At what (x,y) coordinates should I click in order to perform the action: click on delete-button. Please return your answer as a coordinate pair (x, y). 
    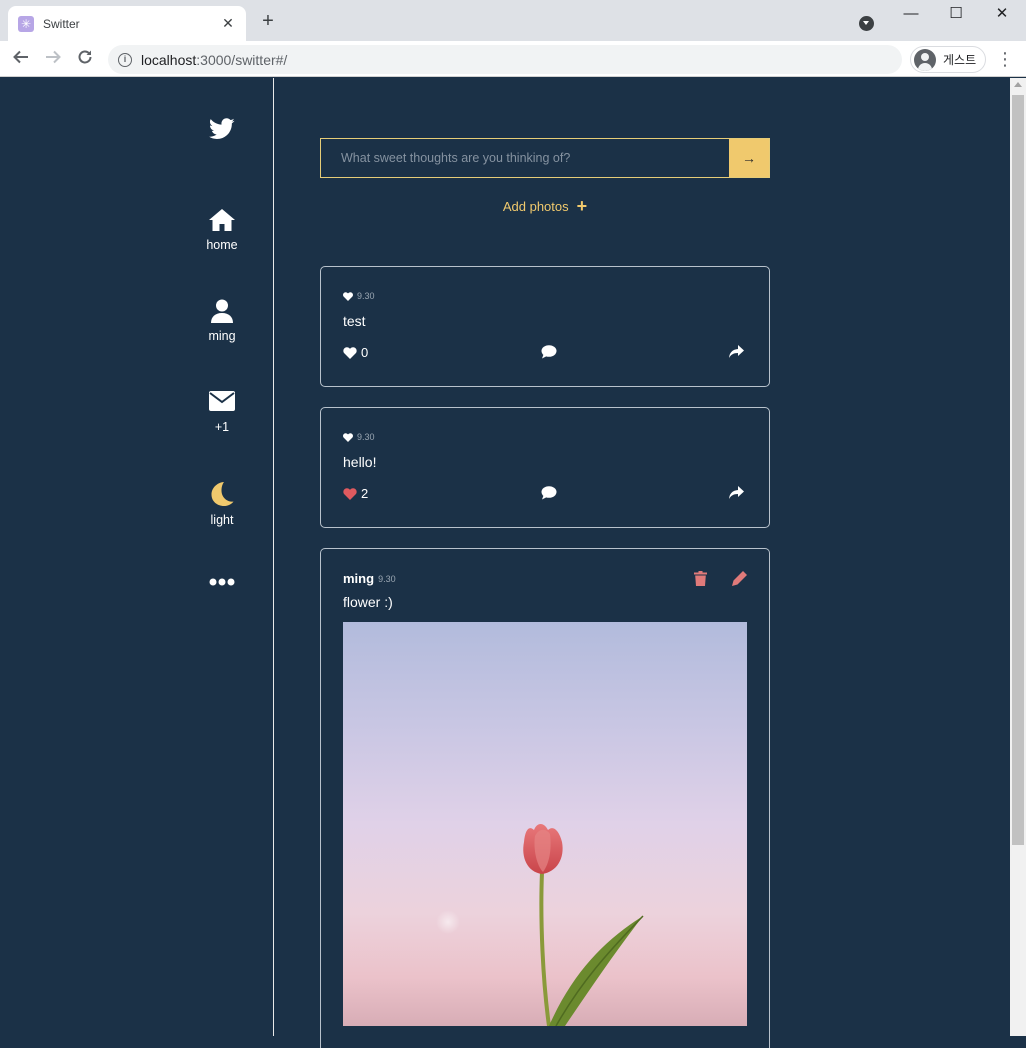
    Looking at the image, I should click on (700, 581).